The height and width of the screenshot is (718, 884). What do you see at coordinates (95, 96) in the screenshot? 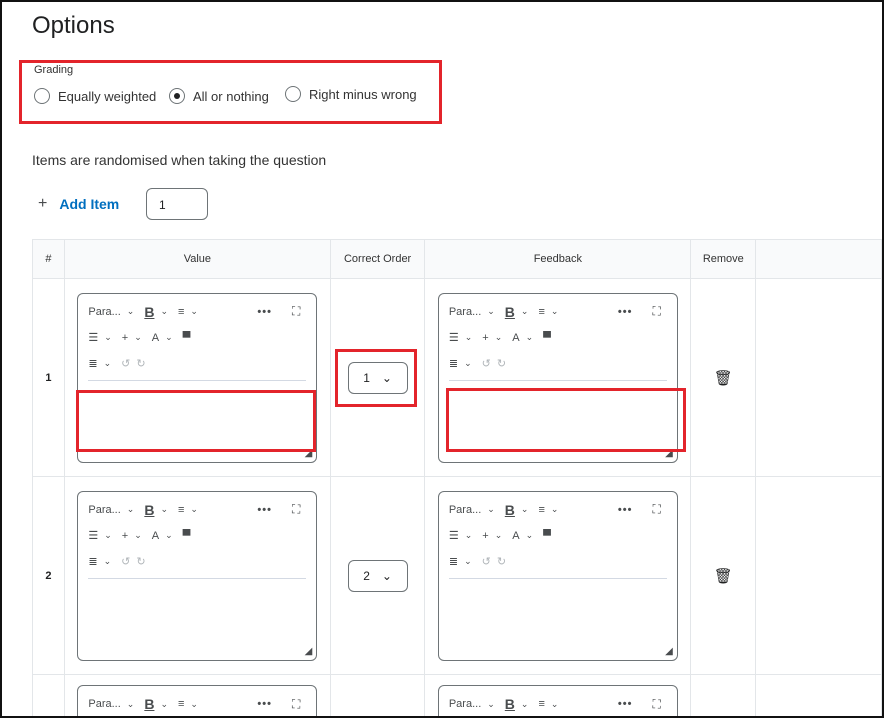
I see `radio-equally-weighted: Equally weighted` at bounding box center [95, 96].